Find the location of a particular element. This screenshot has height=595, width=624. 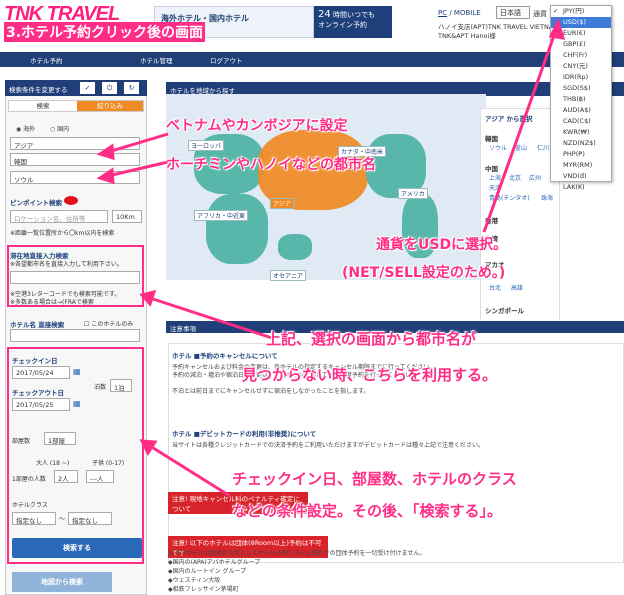

annotation-city-input-1: 上記、選択の画面から都市名が is located at coordinates (371, 339).